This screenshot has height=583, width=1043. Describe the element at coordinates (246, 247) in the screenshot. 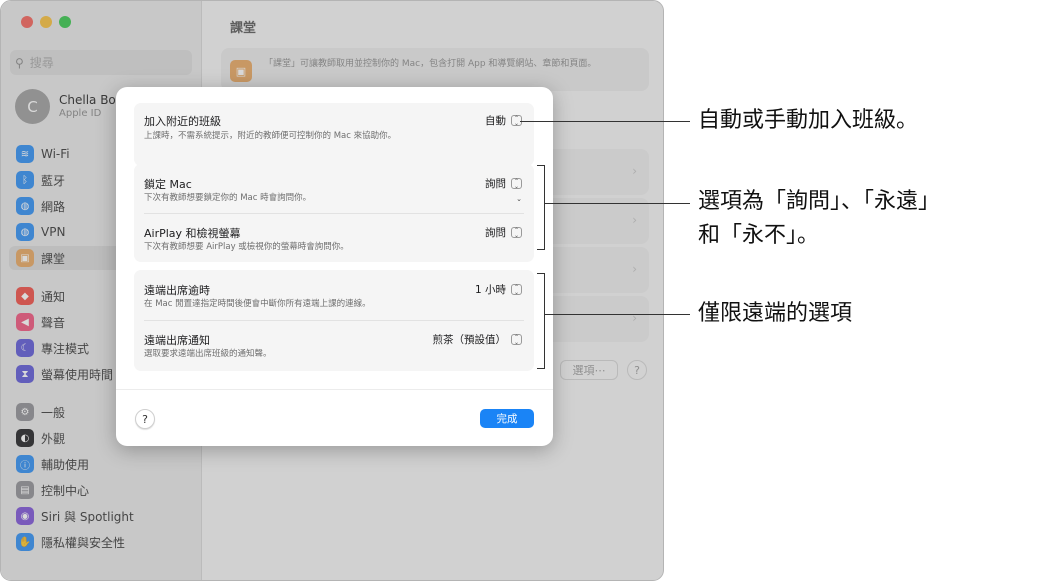

I see `row-description: 下次有教師想要 AirPlay 或檢視你的螢幕時會詢問你。` at that location.